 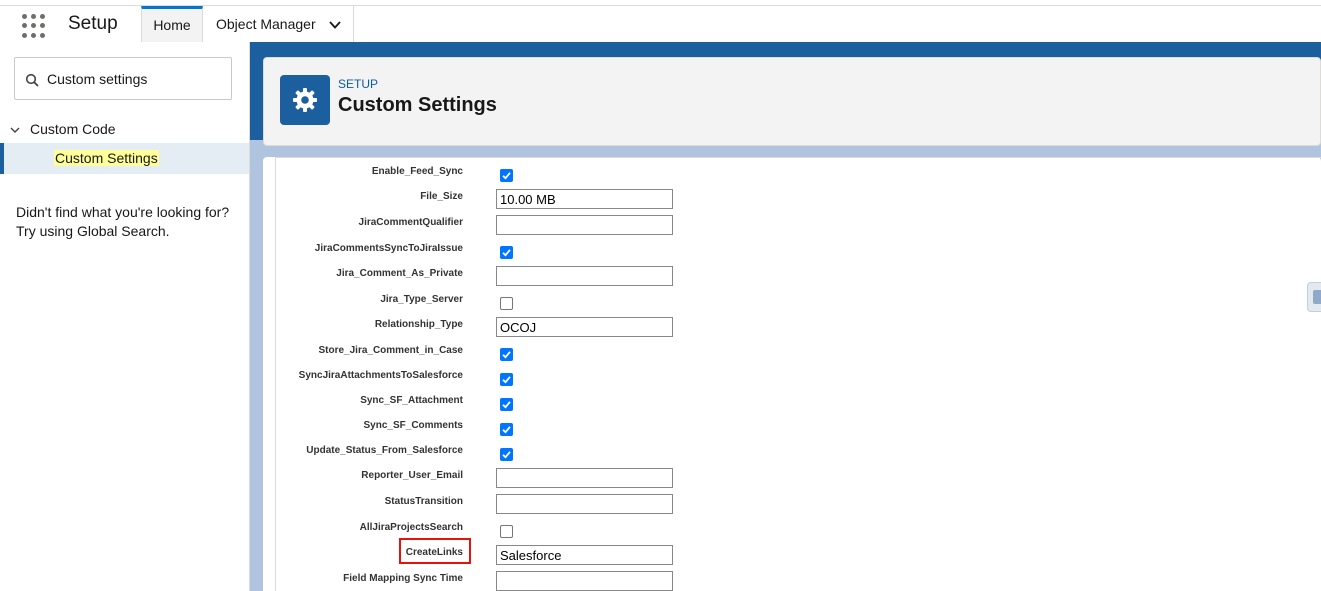 What do you see at coordinates (32, 80) in the screenshot?
I see `search-icon` at bounding box center [32, 80].